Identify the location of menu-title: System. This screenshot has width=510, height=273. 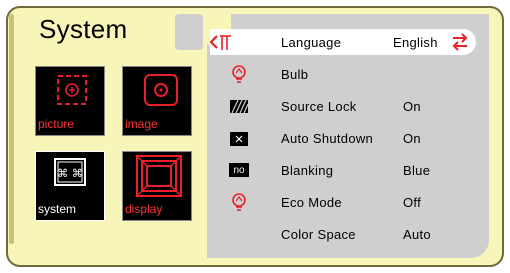
(83, 29).